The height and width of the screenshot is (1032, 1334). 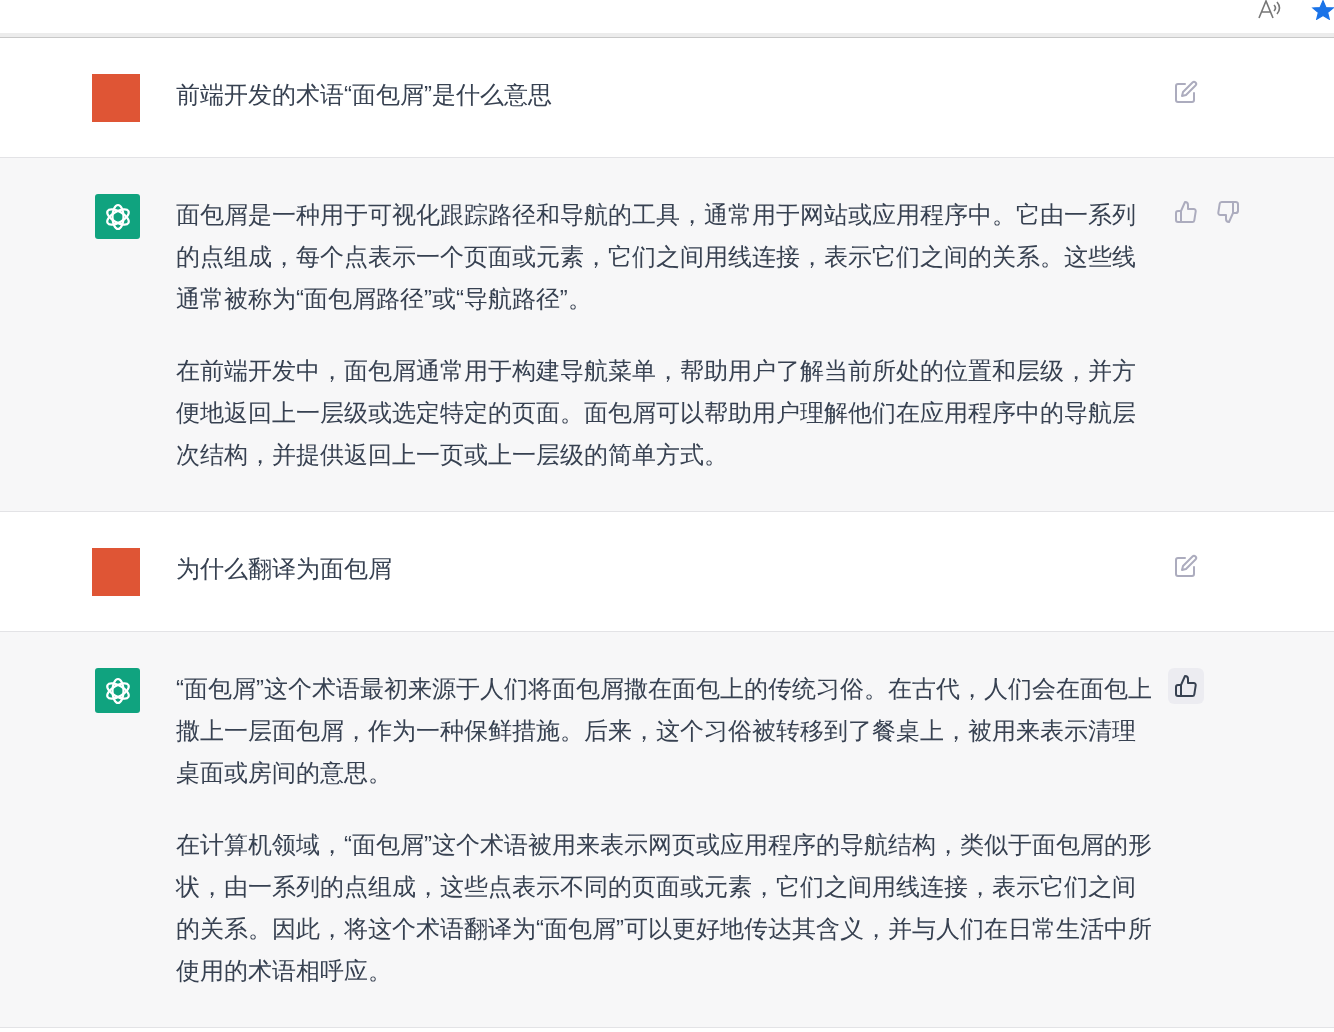 I want to click on thumbs-up-button, so click(x=1186, y=686).